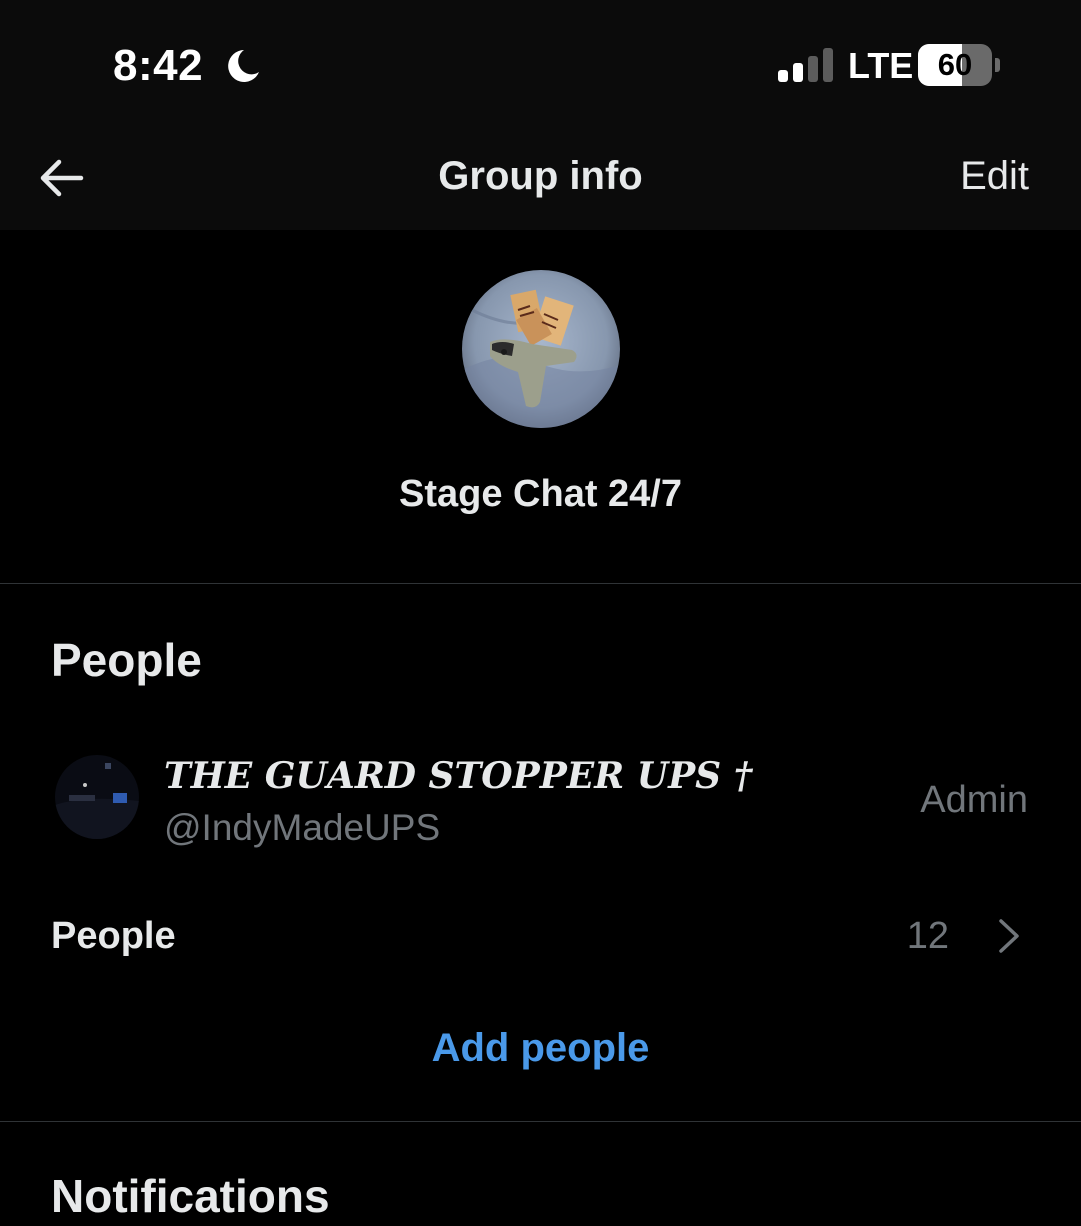 This screenshot has height=1226, width=1081. I want to click on add-people-button: Add people, so click(540, 1048).